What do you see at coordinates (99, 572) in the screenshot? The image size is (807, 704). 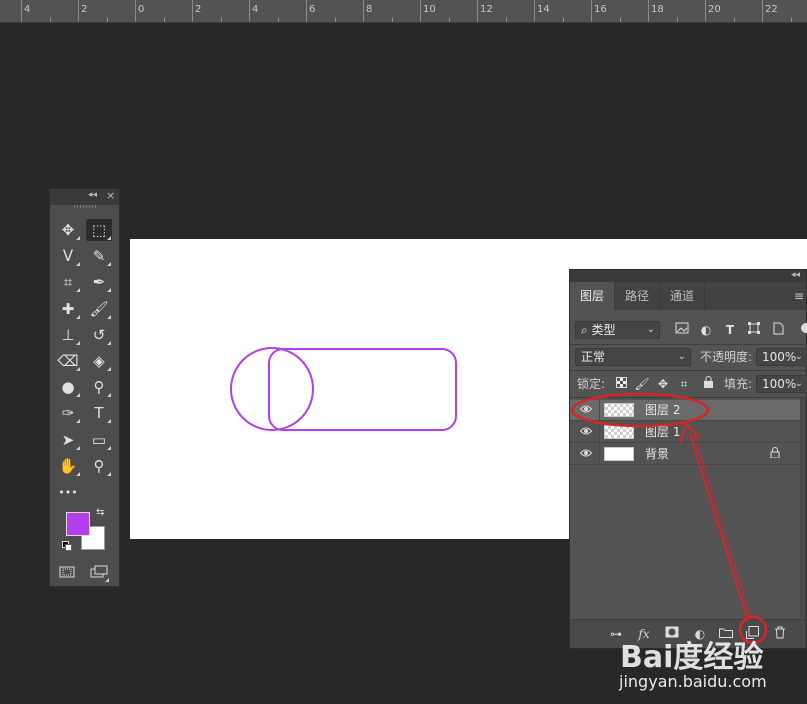 I see `screen-mode-icon` at bounding box center [99, 572].